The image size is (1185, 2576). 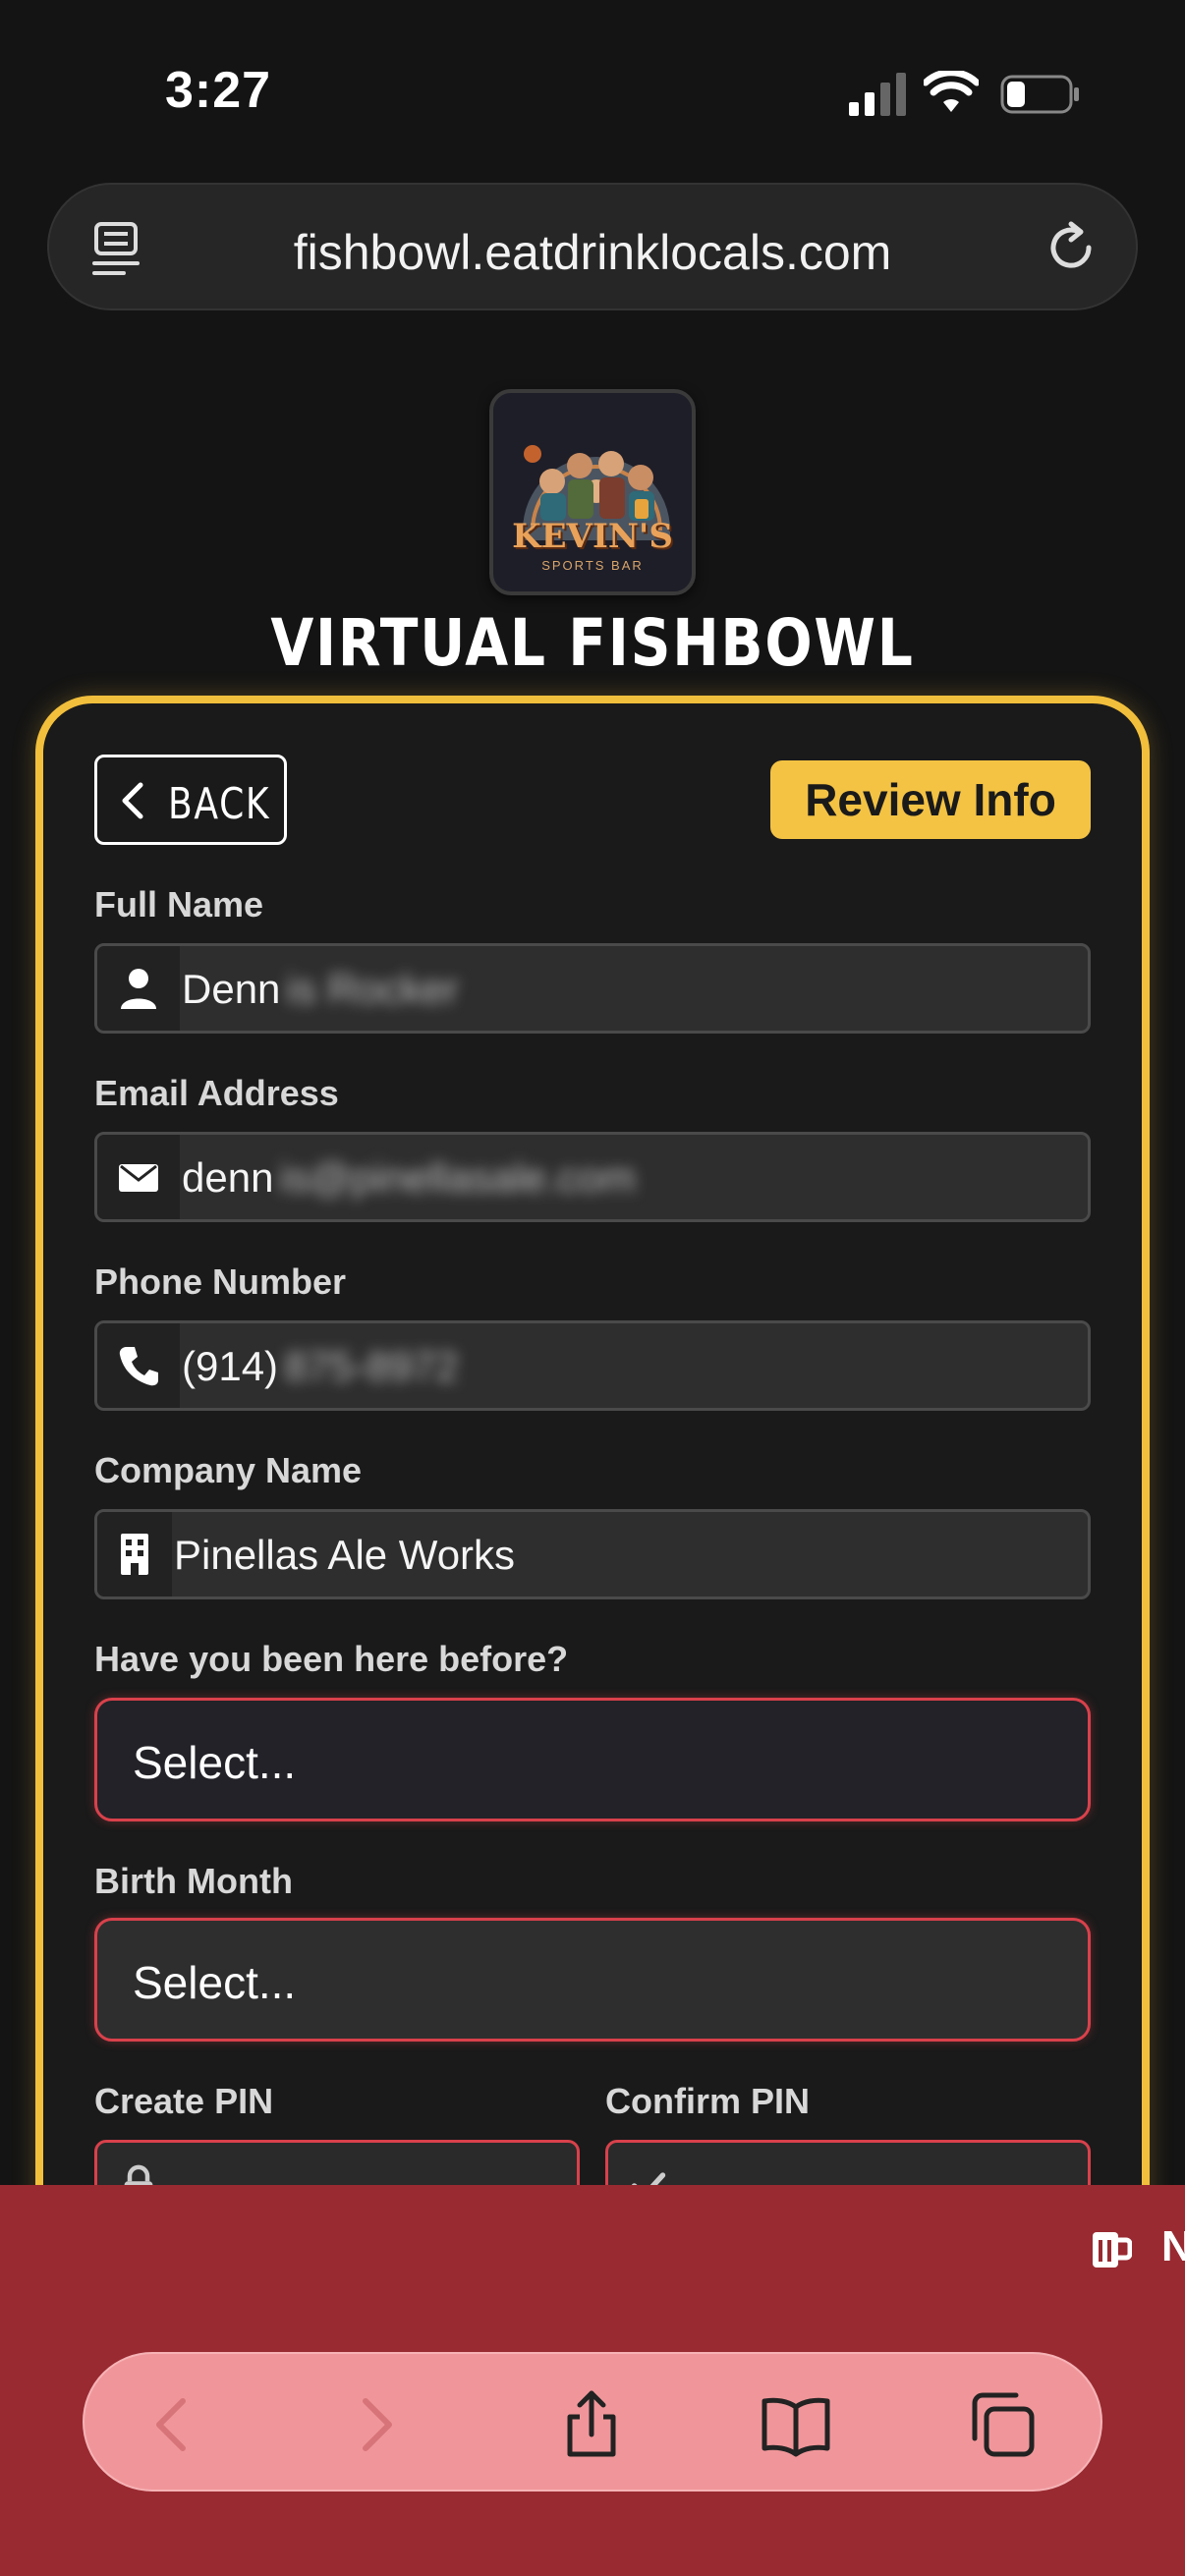 What do you see at coordinates (138, 1366) in the screenshot?
I see `phone-icon` at bounding box center [138, 1366].